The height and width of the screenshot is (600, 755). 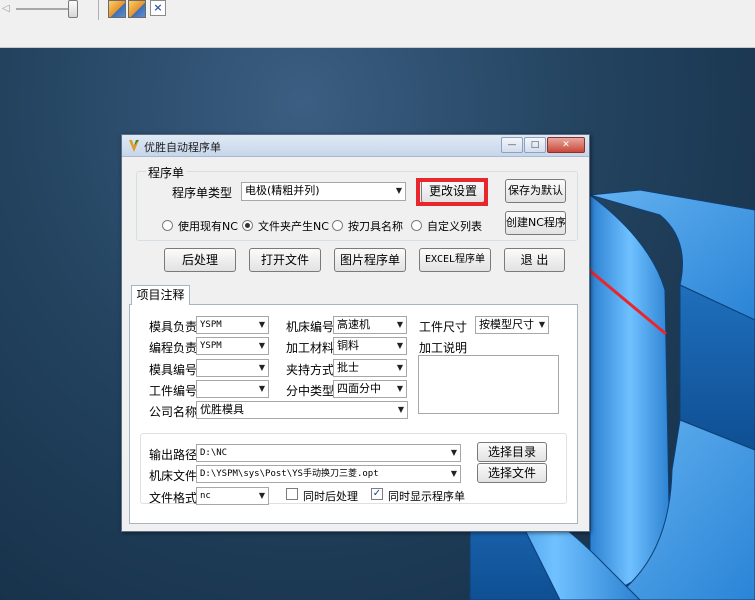 What do you see at coordinates (98, 10) in the screenshot?
I see `toolbar-separator` at bounding box center [98, 10].